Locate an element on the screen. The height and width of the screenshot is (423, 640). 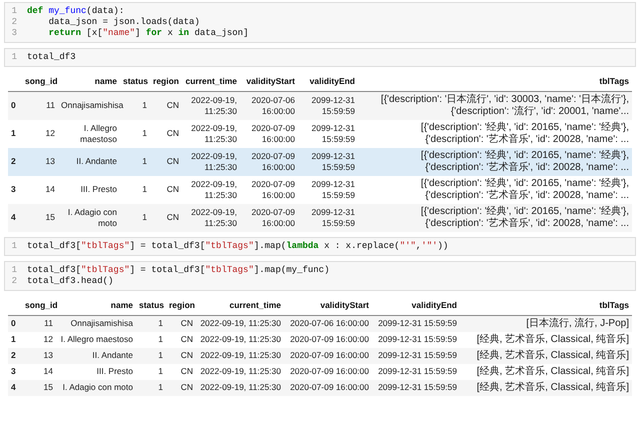
table-cell: 2020-07-06 16:00:00 is located at coordinates (273, 105).